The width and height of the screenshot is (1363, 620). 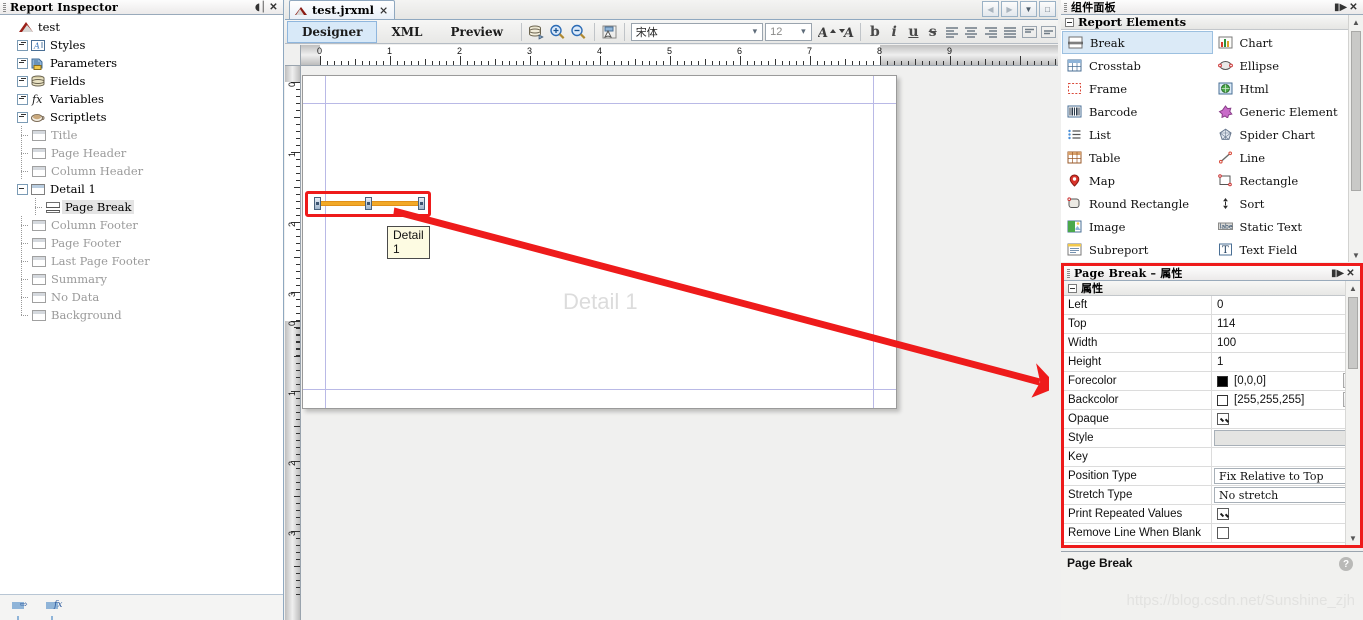 I want to click on property-value-top: 114, so click(x=1286, y=324).